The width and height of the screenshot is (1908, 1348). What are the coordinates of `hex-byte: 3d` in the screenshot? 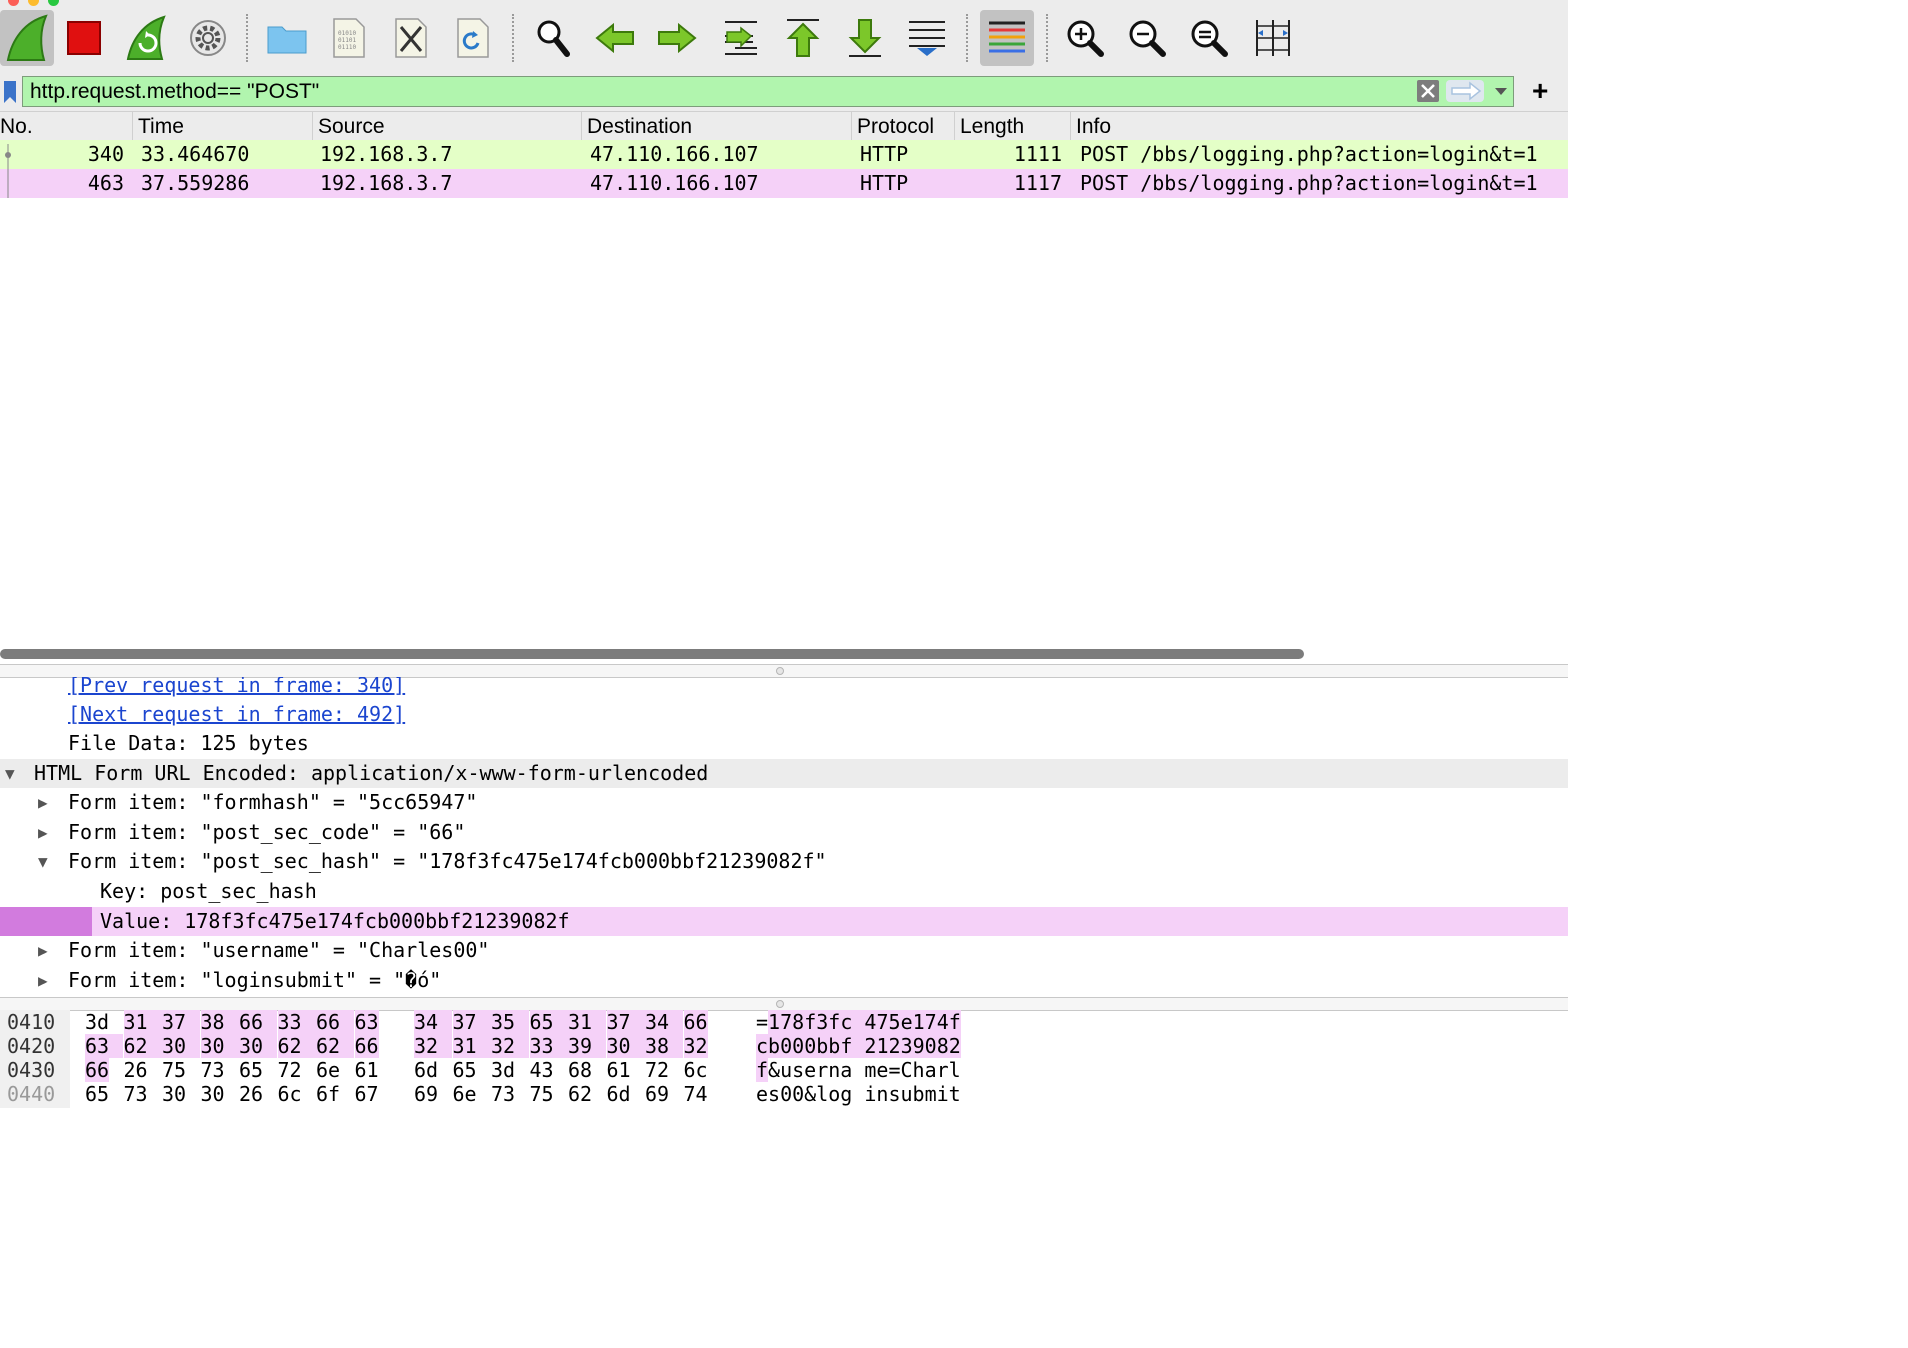 It's located at (503, 1070).